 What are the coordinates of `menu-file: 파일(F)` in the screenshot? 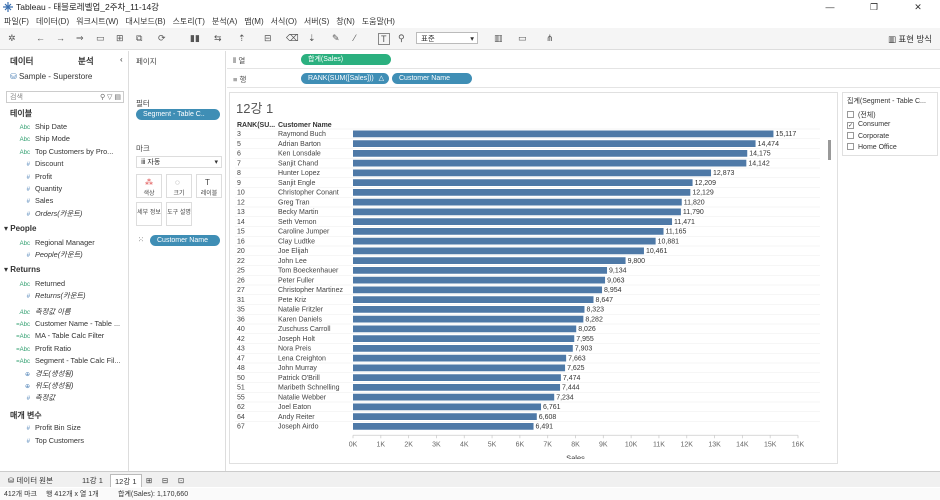 It's located at (16, 21).